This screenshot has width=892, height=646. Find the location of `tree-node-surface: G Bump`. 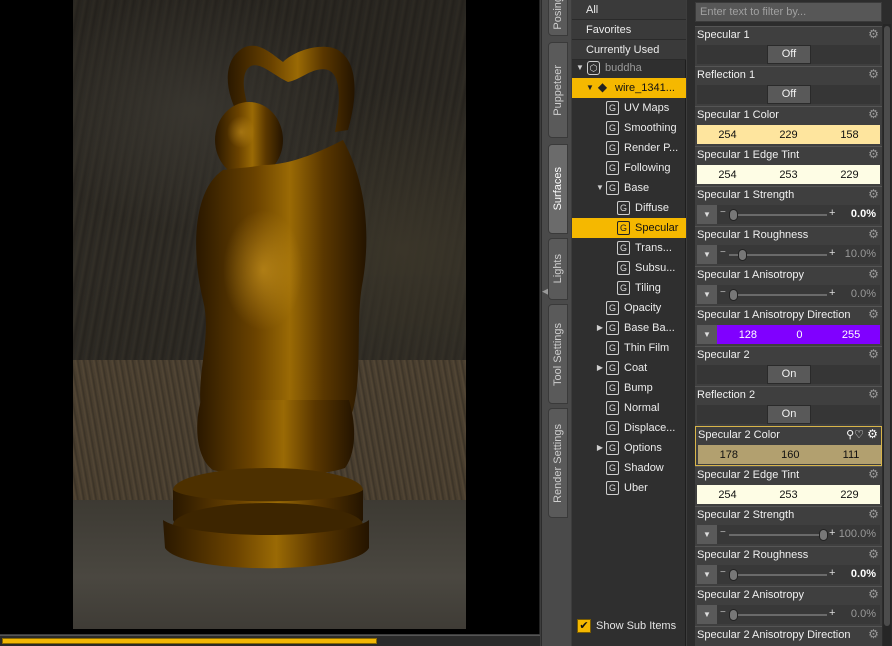

tree-node-surface: G Bump is located at coordinates (629, 388).